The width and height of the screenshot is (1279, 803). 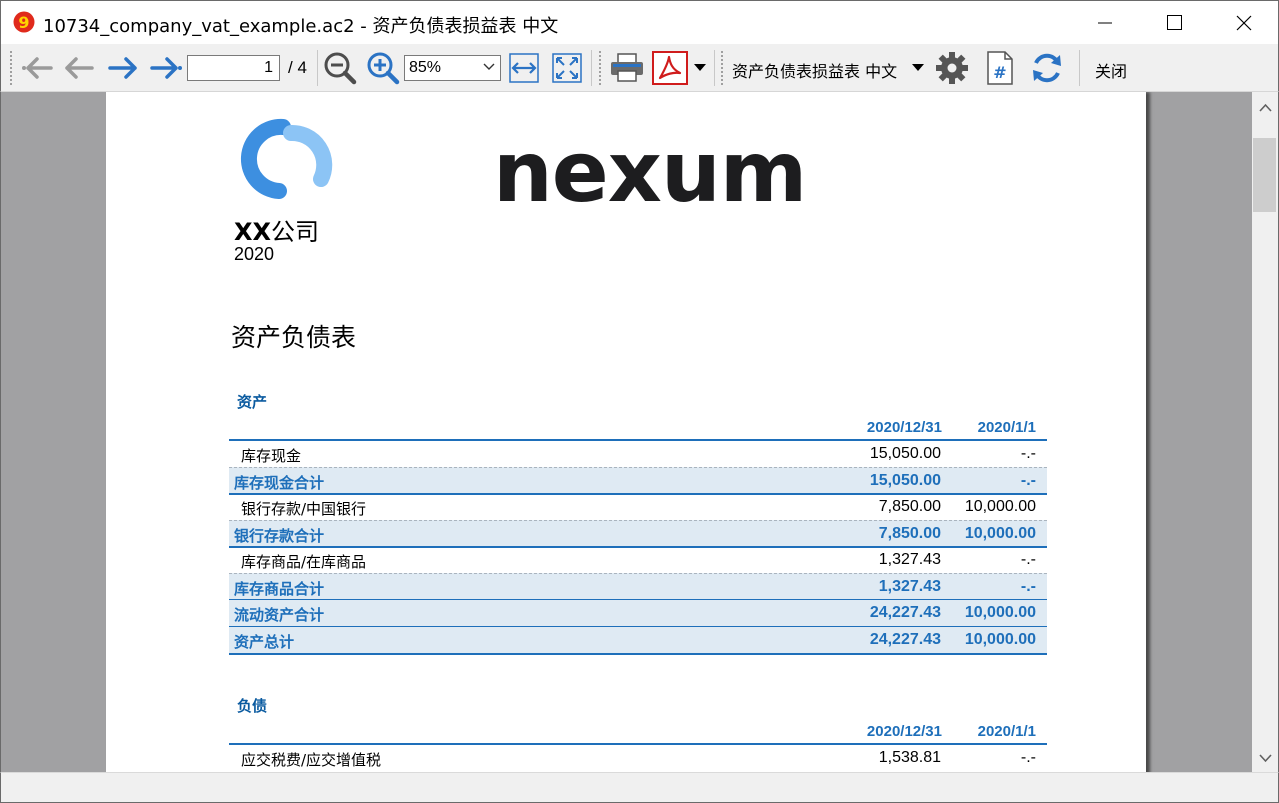 I want to click on scroll-thumb, so click(x=1264, y=175).